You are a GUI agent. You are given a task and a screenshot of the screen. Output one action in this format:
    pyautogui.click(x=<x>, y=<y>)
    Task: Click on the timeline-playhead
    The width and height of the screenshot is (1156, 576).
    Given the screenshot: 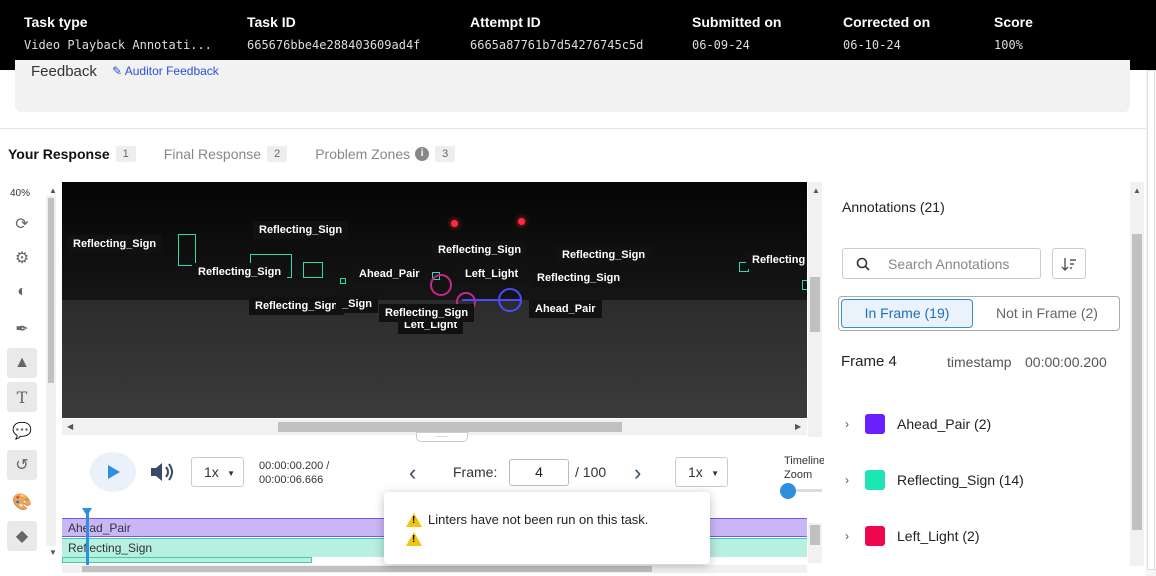 What is the action you would take?
    pyautogui.click(x=87, y=537)
    